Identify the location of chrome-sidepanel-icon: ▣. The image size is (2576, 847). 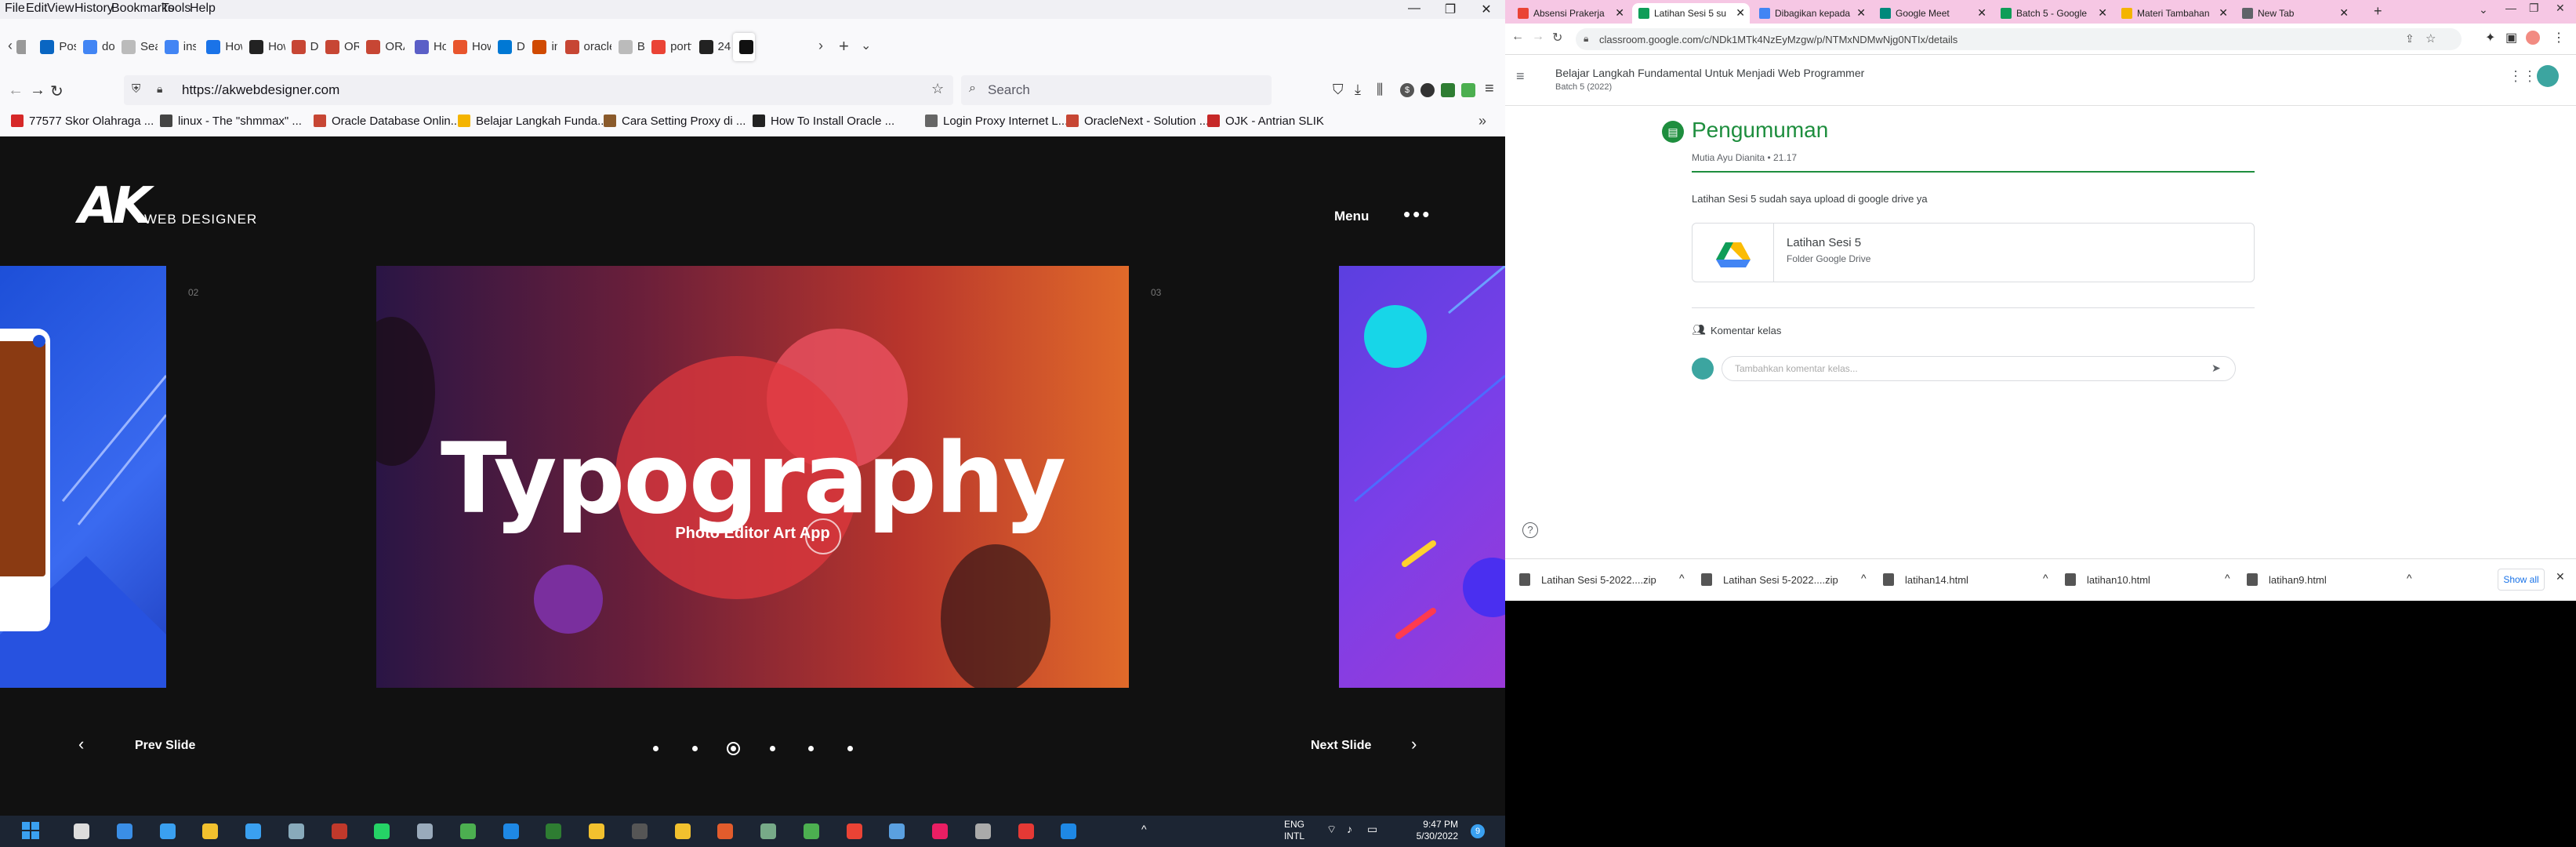
(2511, 37).